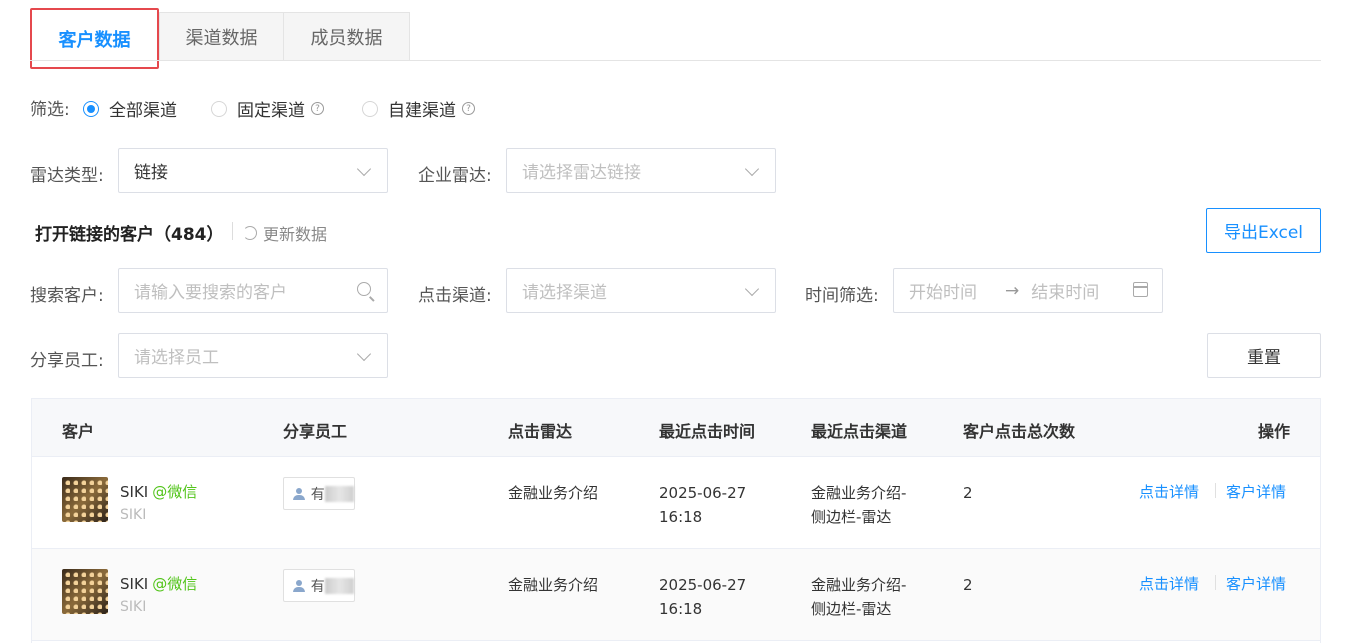  I want to click on table-header: 客户 分享员工 点击雷达 最近点击时间 最近点击渠道 客户点击总次数 操作, so click(676, 428).